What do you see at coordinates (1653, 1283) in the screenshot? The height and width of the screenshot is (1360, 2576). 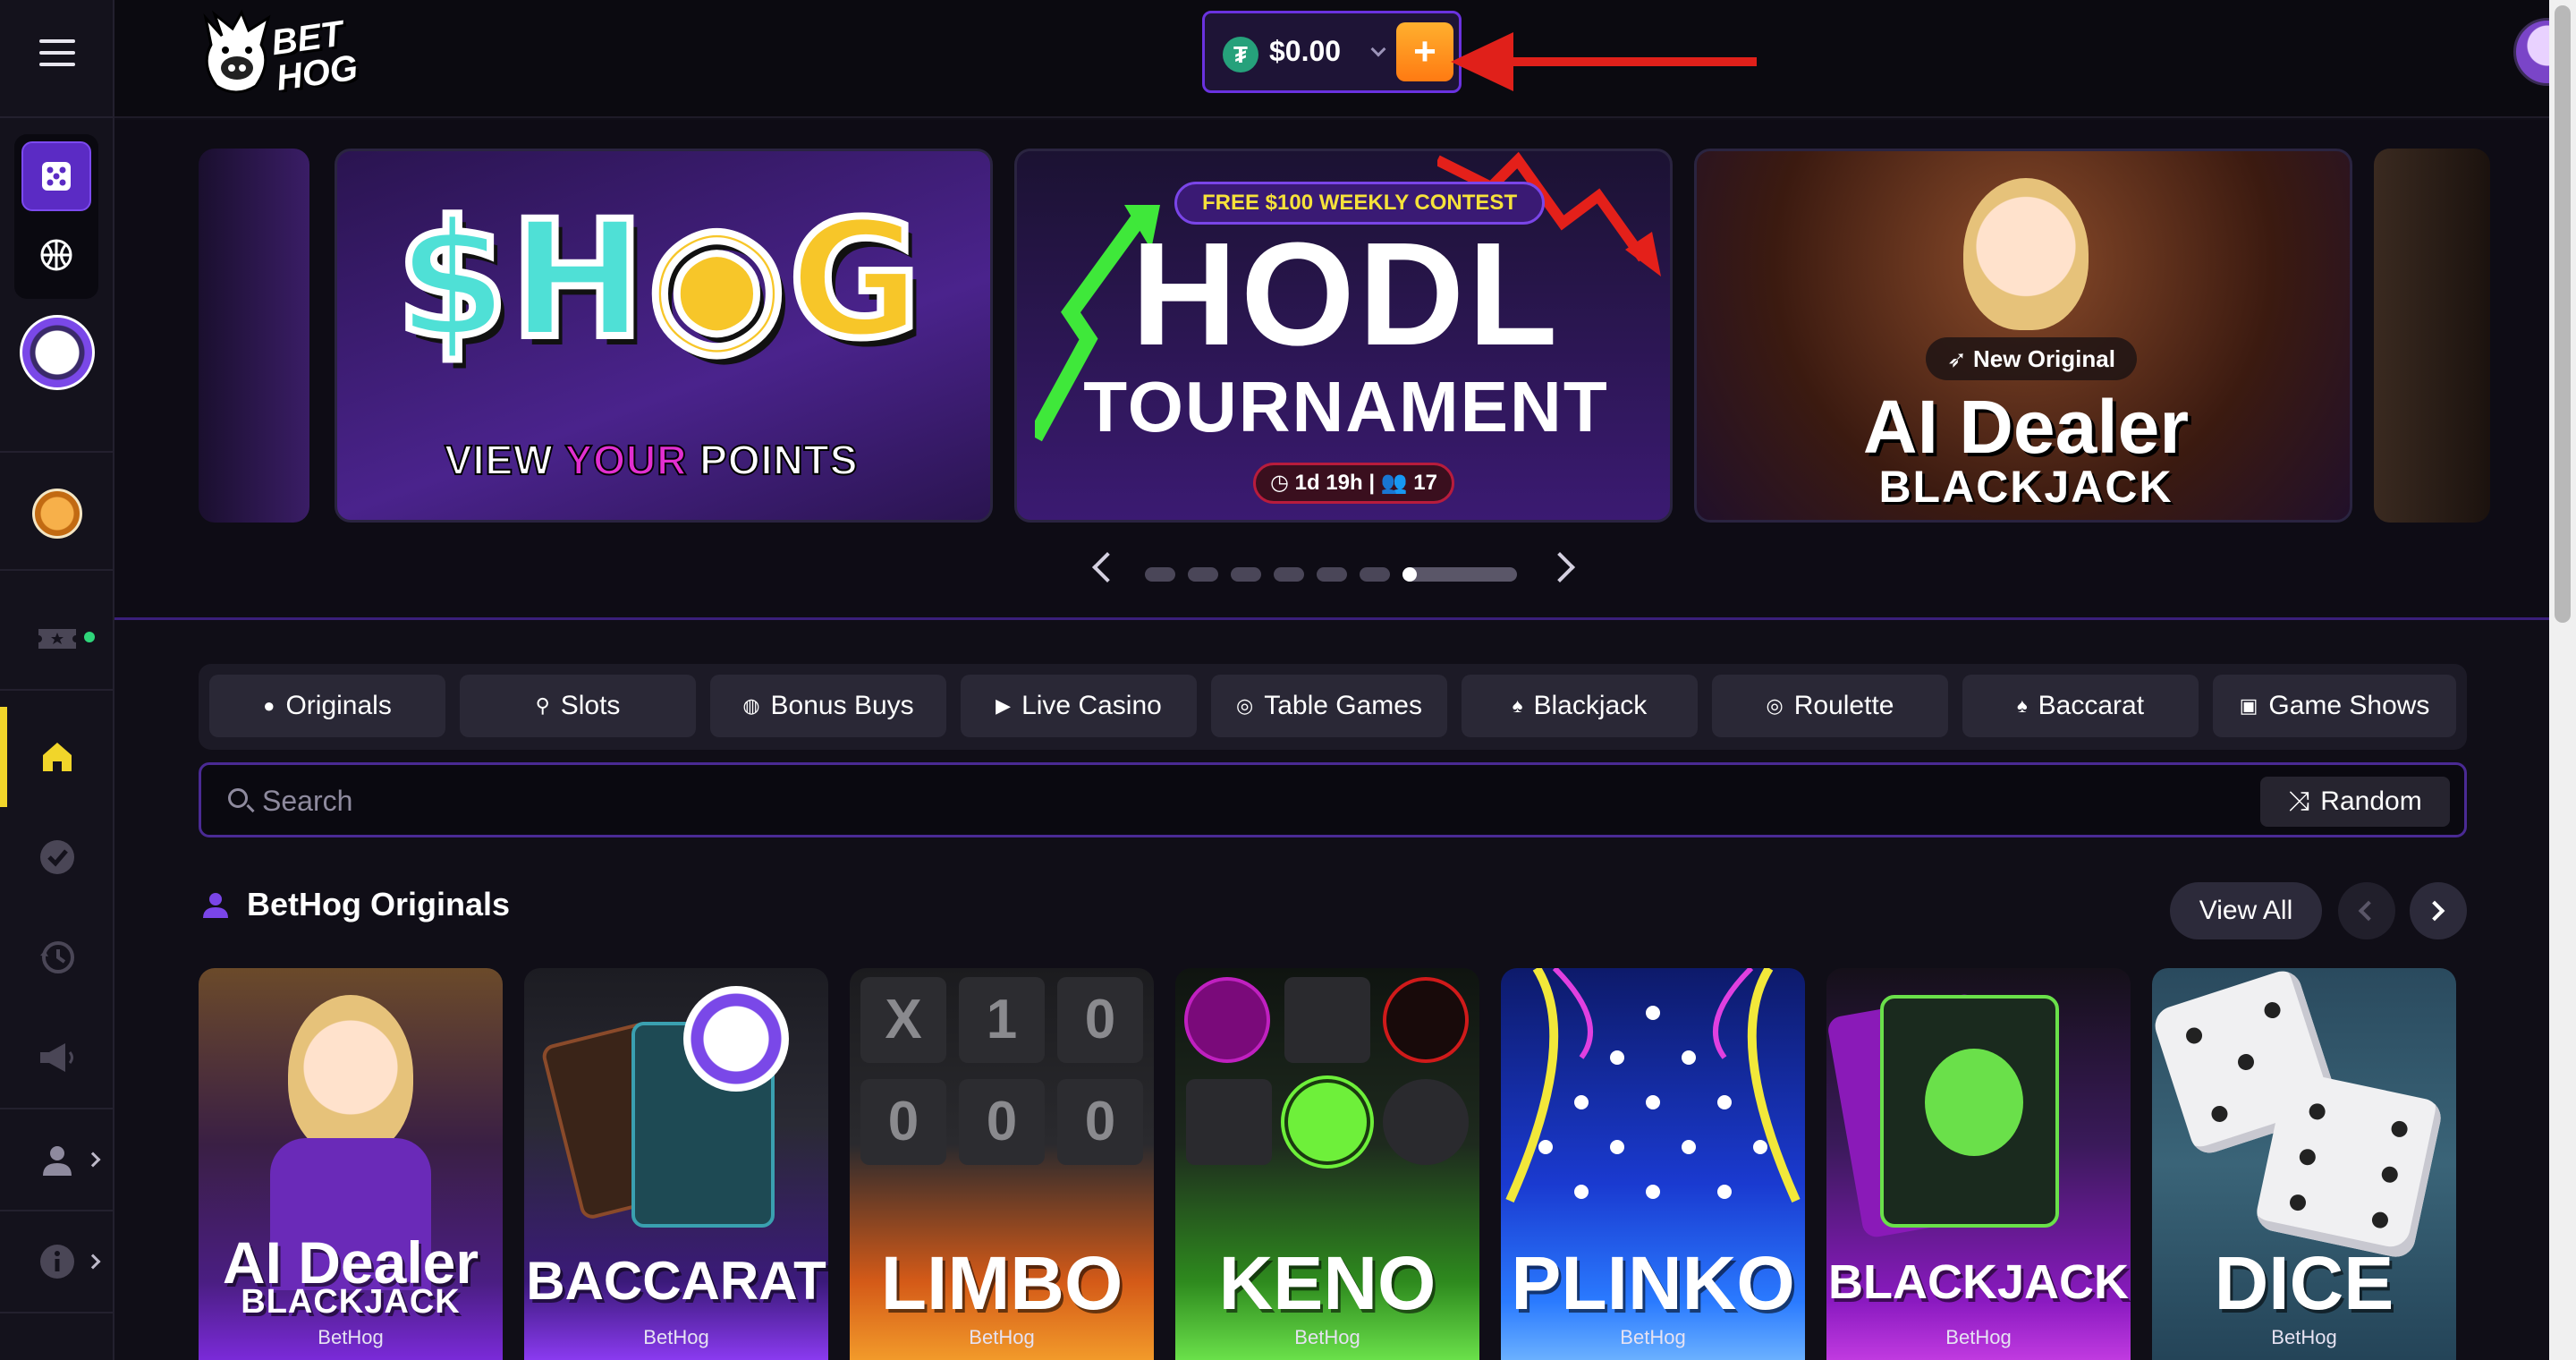 I see `game-title: PLINKO` at bounding box center [1653, 1283].